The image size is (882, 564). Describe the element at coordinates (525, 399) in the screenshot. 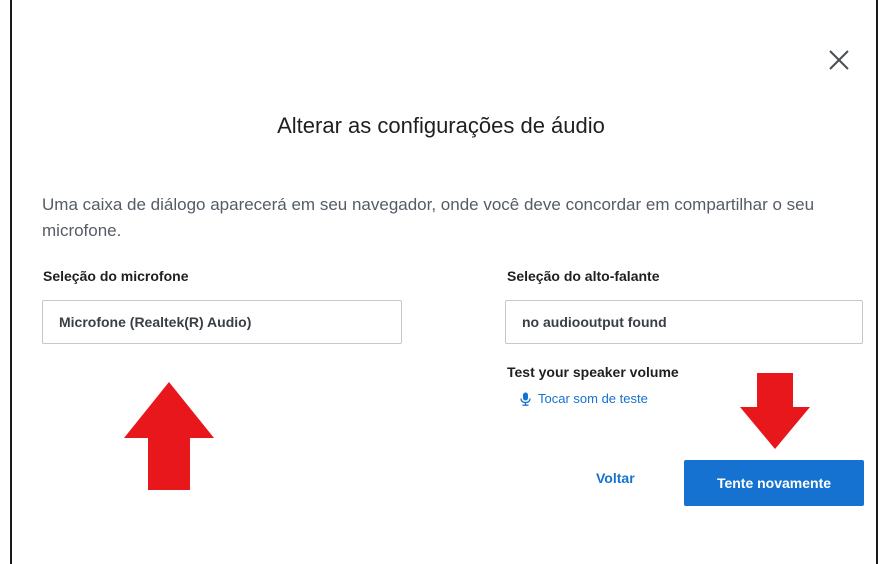

I see `microphone-icon` at that location.